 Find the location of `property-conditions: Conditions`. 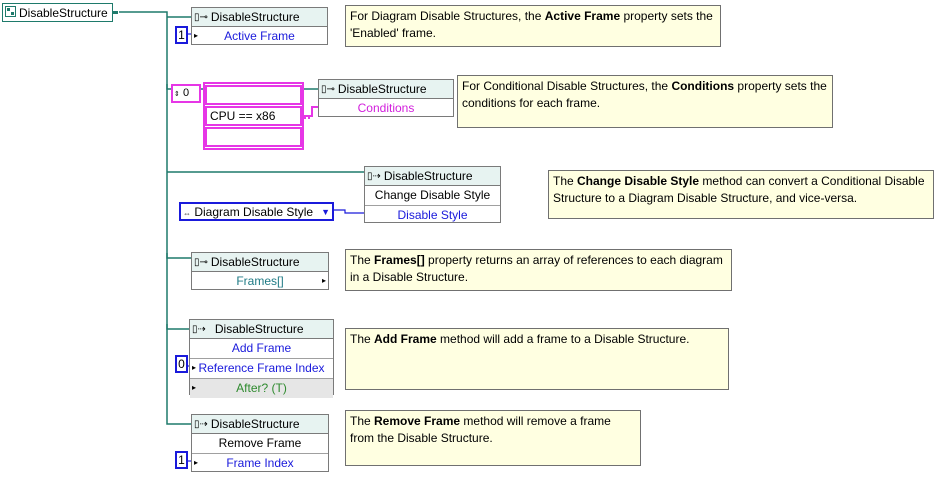

property-conditions: Conditions is located at coordinates (386, 108).